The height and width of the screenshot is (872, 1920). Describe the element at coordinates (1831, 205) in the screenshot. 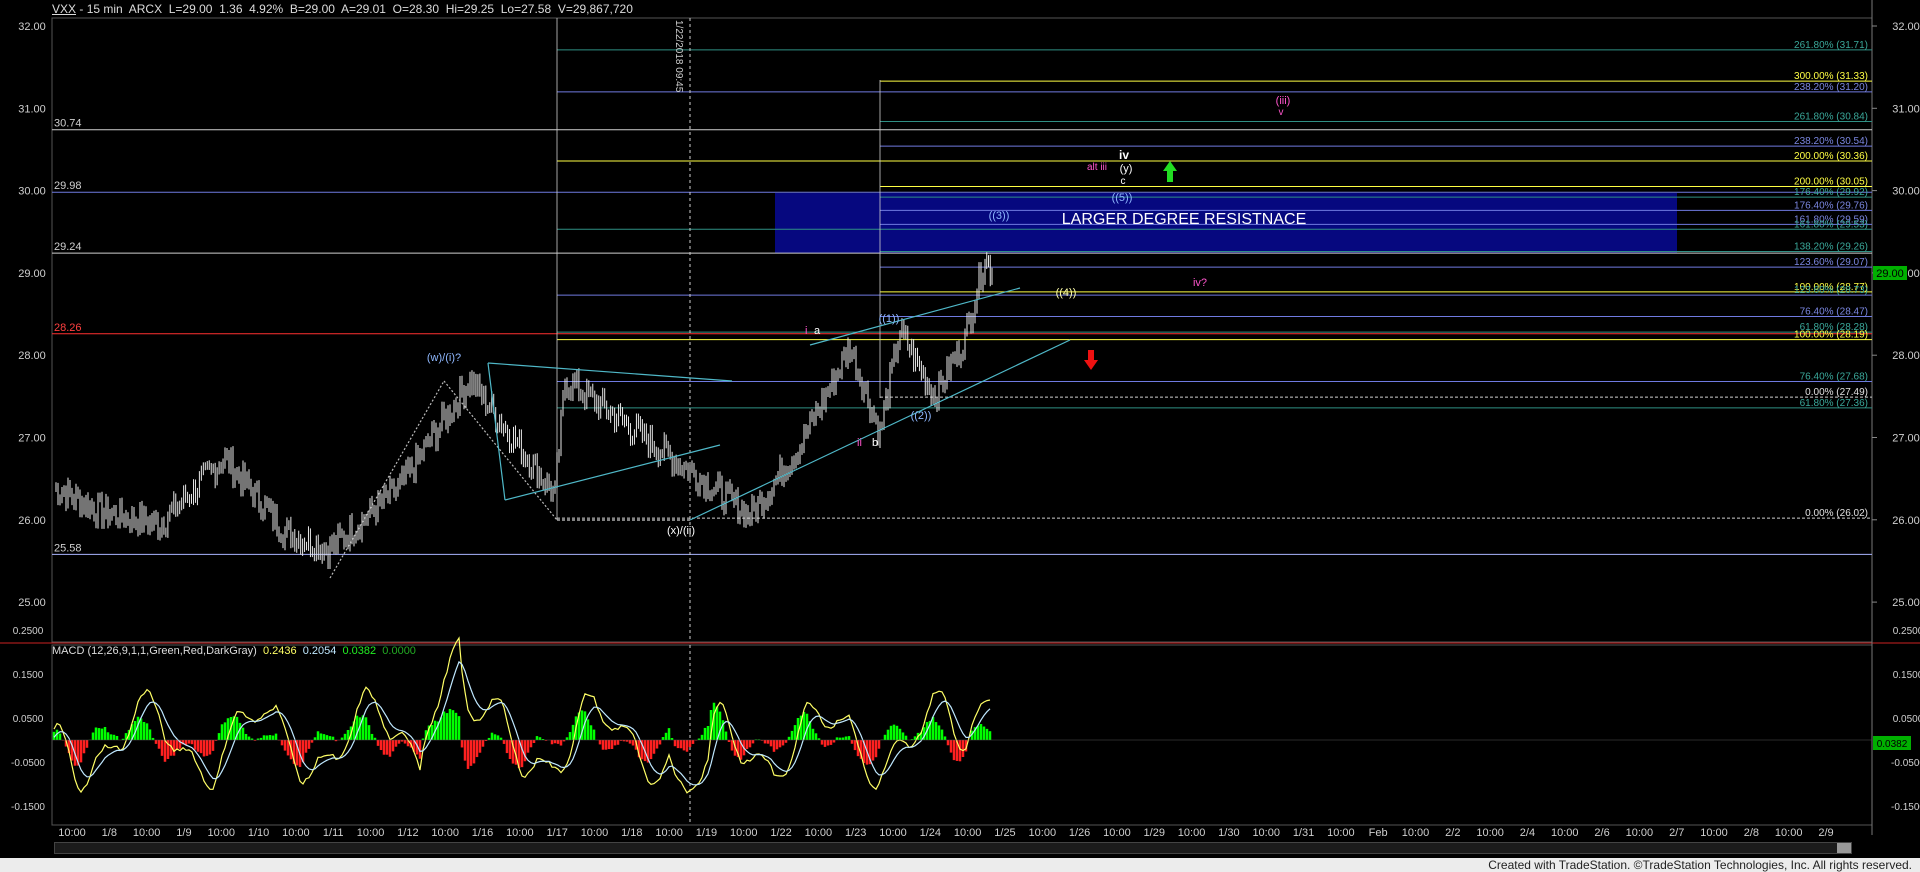

I see `fib-label: 176.40% (29.76)` at that location.